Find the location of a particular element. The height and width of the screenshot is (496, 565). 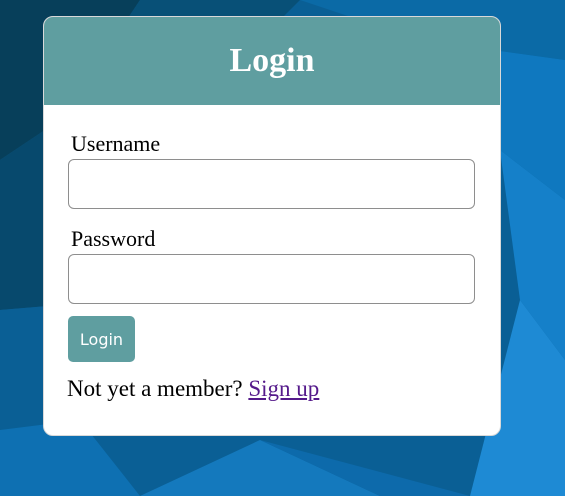

login-title: Login is located at coordinates (272, 60).